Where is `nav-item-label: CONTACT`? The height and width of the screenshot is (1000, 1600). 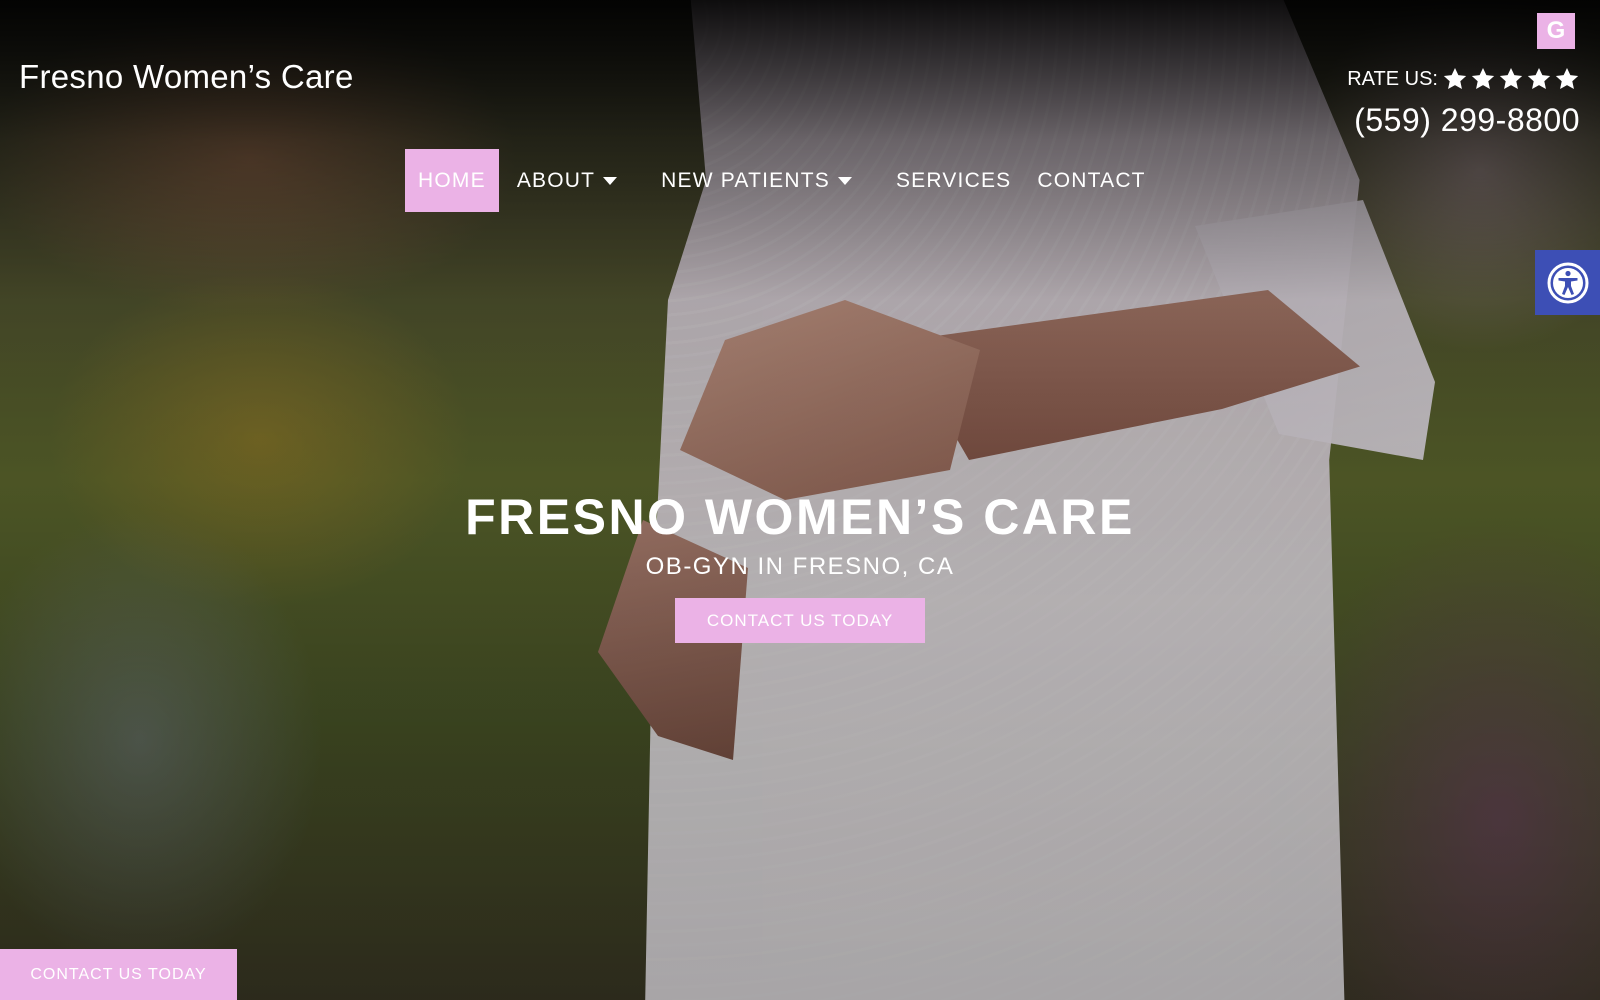
nav-item-label: CONTACT is located at coordinates (1091, 180).